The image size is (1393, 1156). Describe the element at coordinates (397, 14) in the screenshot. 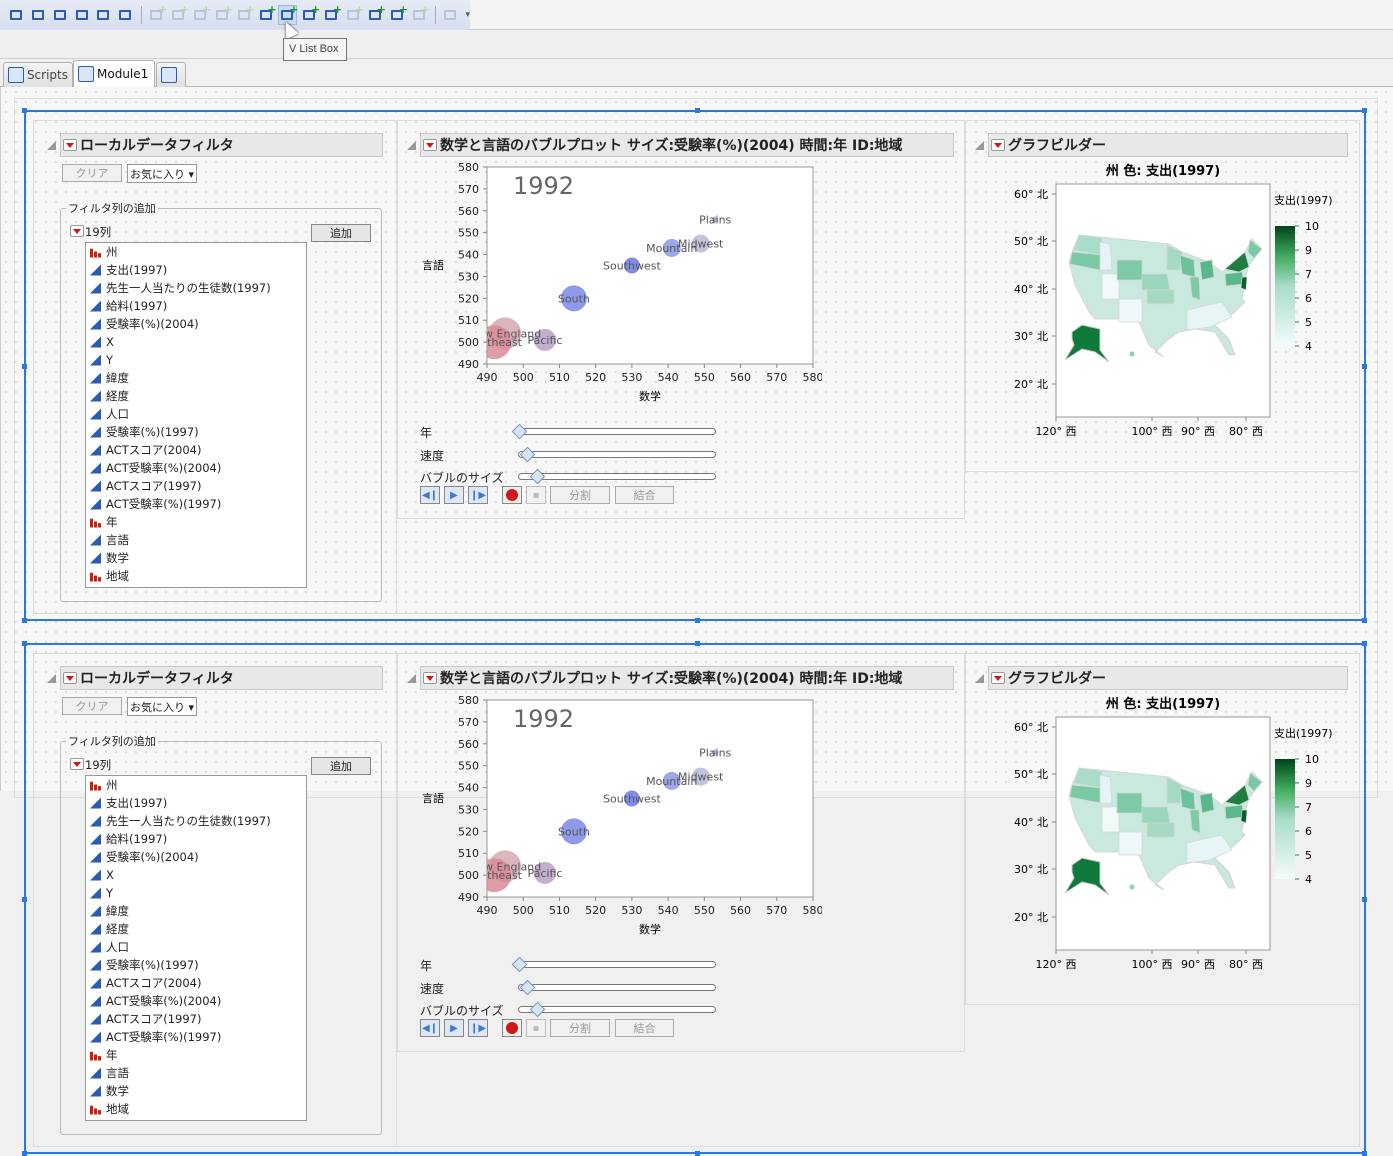

I see `add-border-box-icon` at that location.